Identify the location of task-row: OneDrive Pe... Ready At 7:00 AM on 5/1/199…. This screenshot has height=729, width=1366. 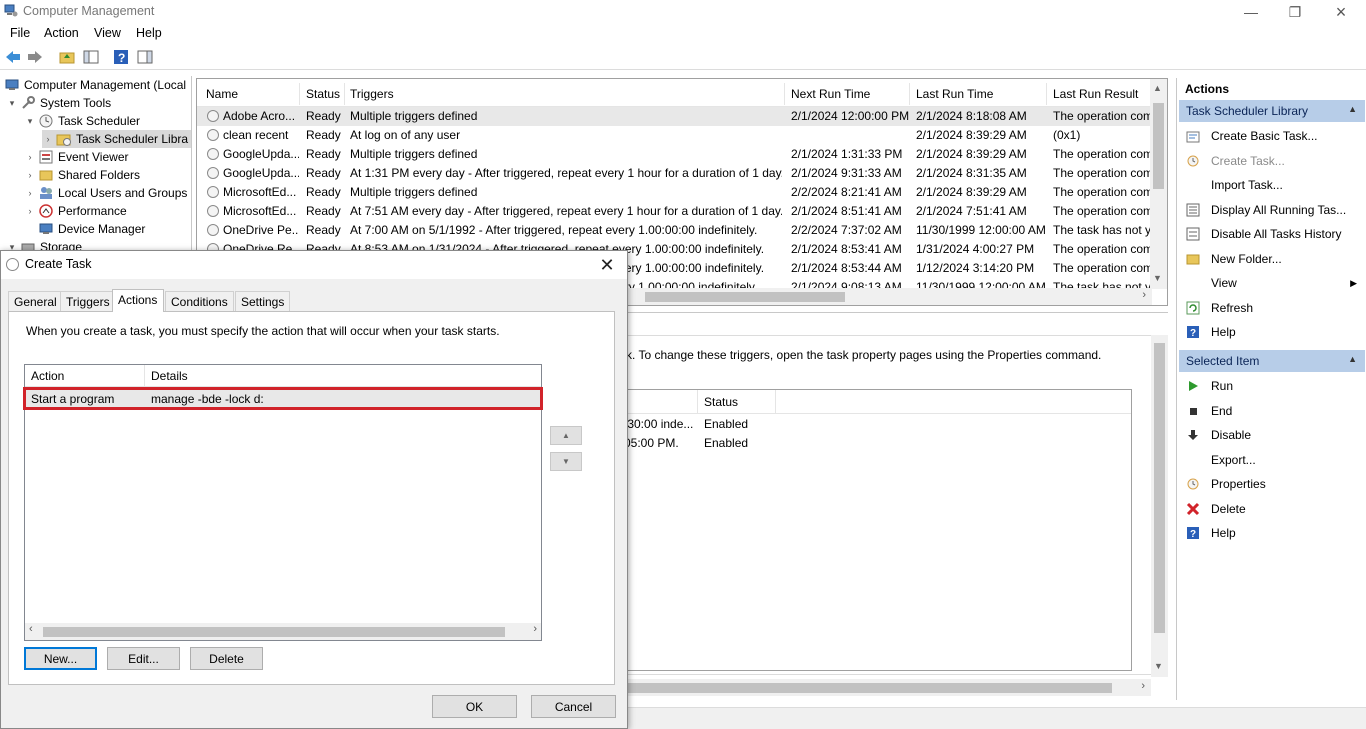
(674, 230).